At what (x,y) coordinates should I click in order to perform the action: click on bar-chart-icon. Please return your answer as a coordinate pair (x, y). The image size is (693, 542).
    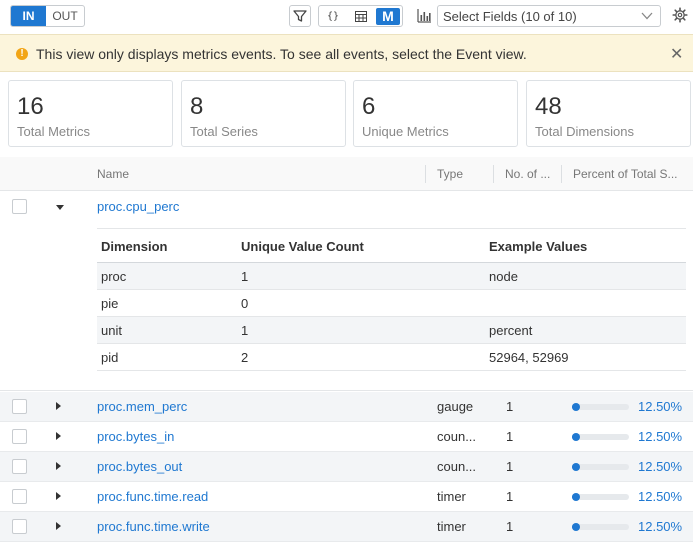
    Looking at the image, I should click on (424, 16).